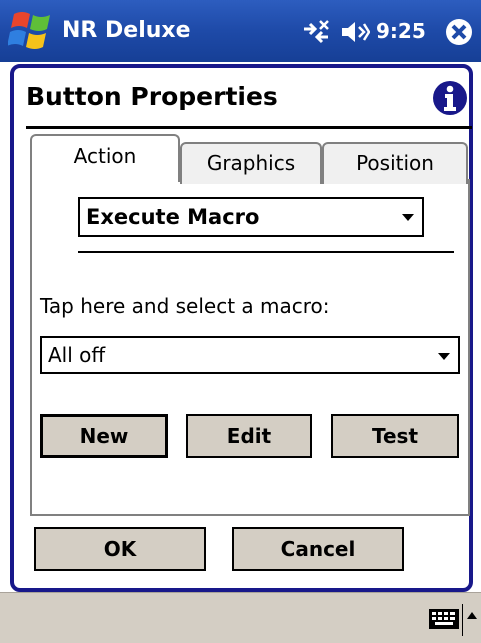 This screenshot has width=481, height=643. Describe the element at coordinates (316, 32) in the screenshot. I see `connectivity-icon` at that location.